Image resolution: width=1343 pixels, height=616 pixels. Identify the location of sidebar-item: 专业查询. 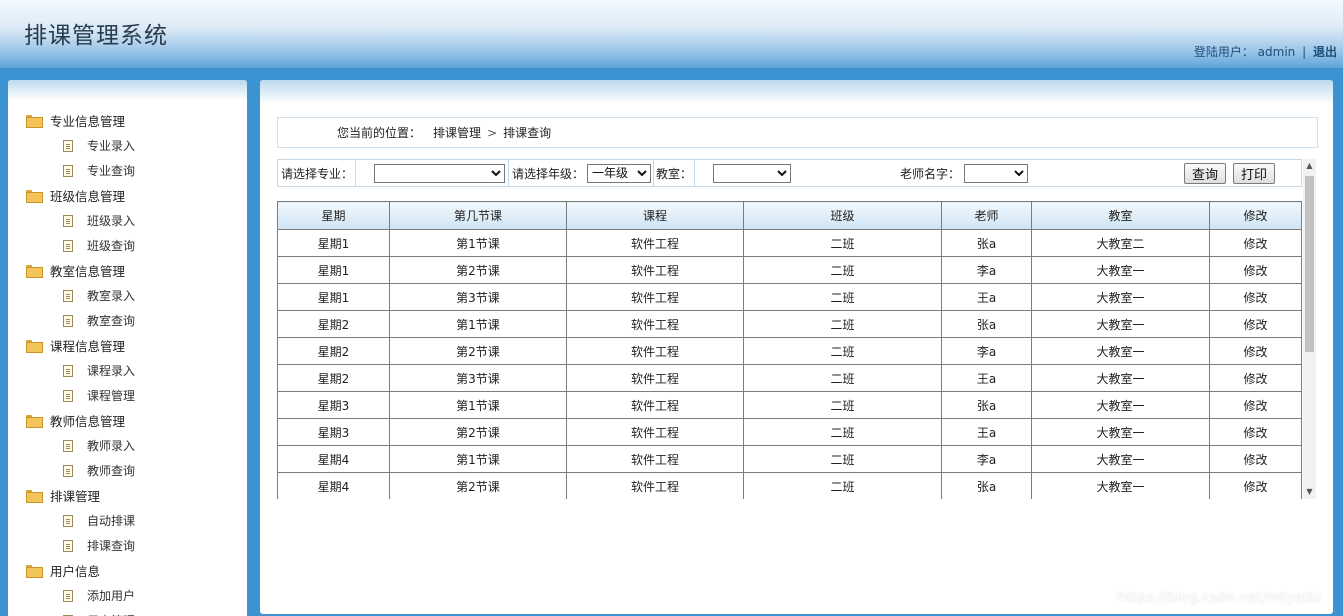
(127, 170).